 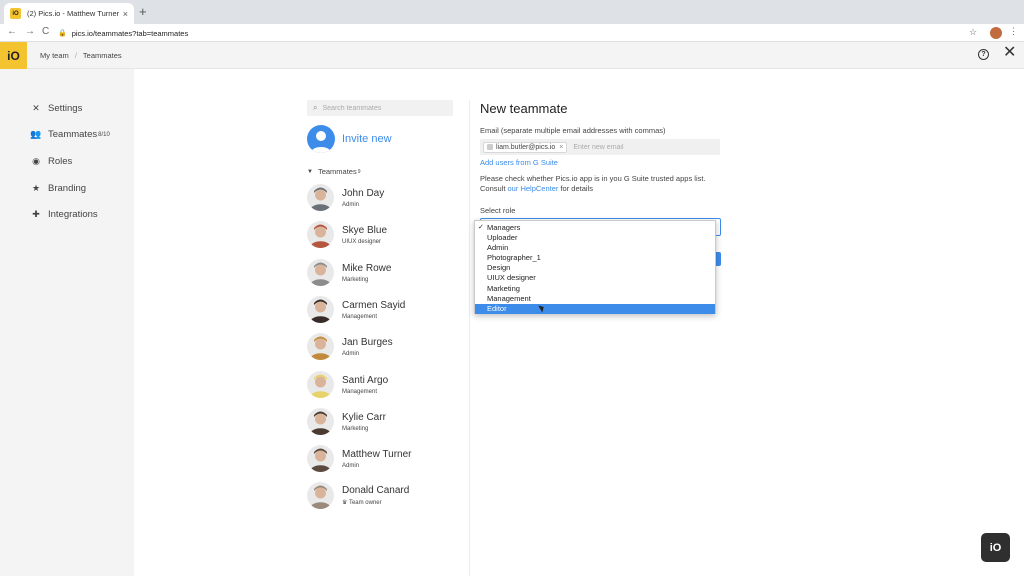 What do you see at coordinates (526, 147) in the screenshot?
I see `email-chip-text: liam.butler@pics.io` at bounding box center [526, 147].